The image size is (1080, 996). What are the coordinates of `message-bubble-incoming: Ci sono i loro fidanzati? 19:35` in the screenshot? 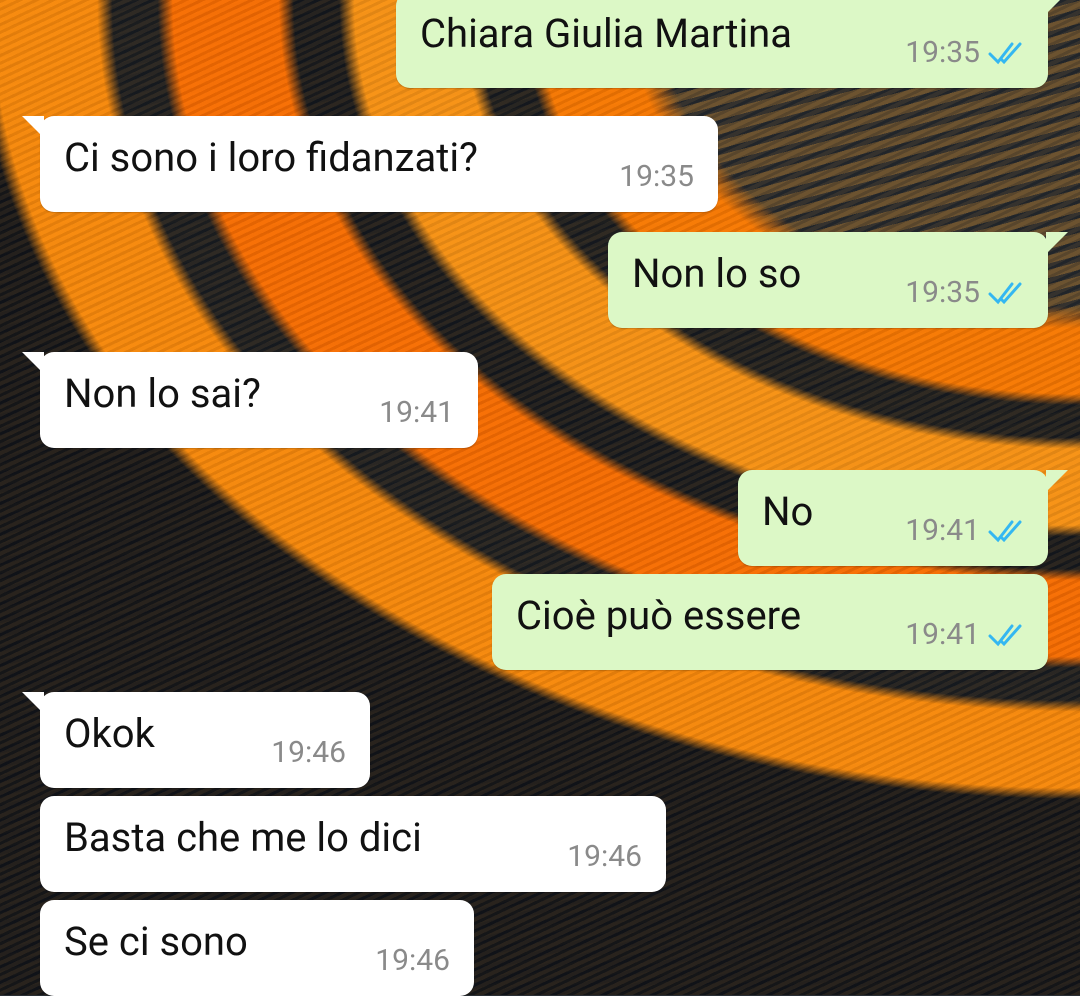 It's located at (370, 164).